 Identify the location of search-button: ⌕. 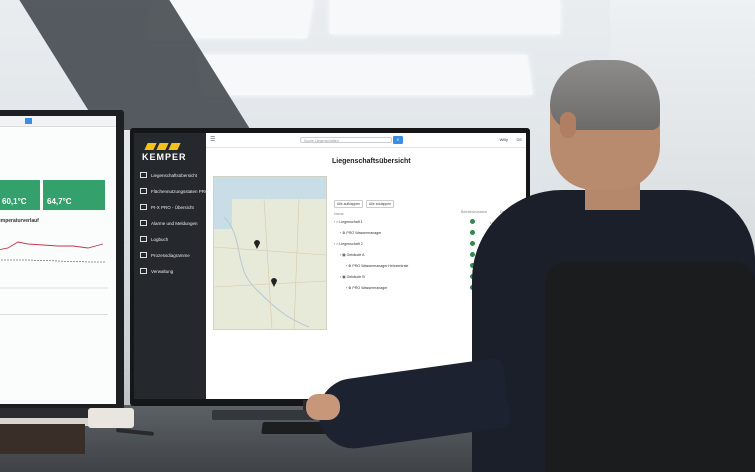
(398, 140).